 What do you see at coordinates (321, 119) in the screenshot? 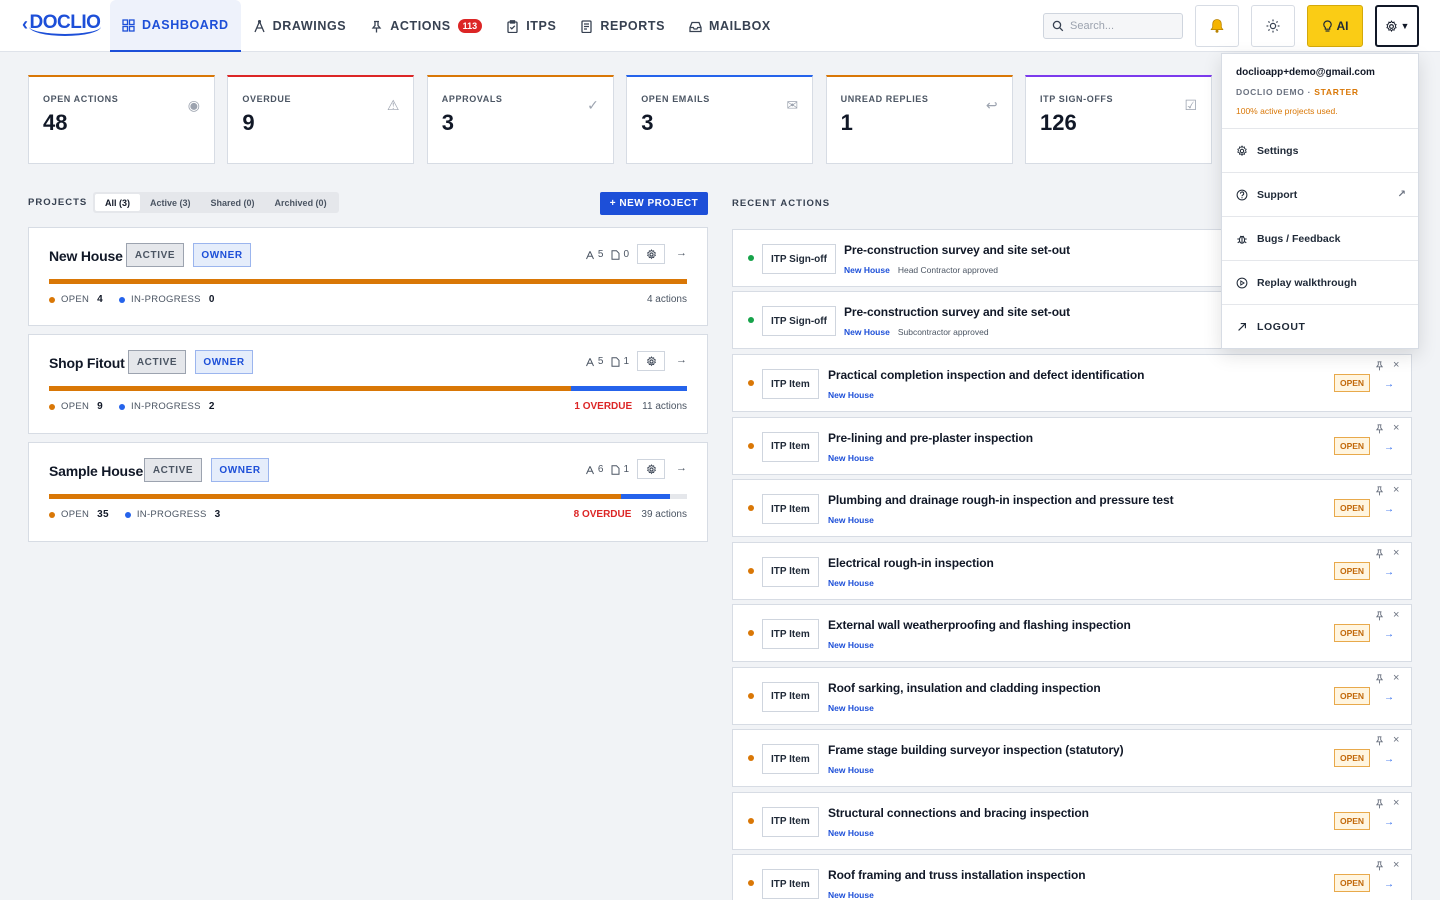
I see `stat-card-overdue: OVERDUE 9 ⚠` at bounding box center [321, 119].